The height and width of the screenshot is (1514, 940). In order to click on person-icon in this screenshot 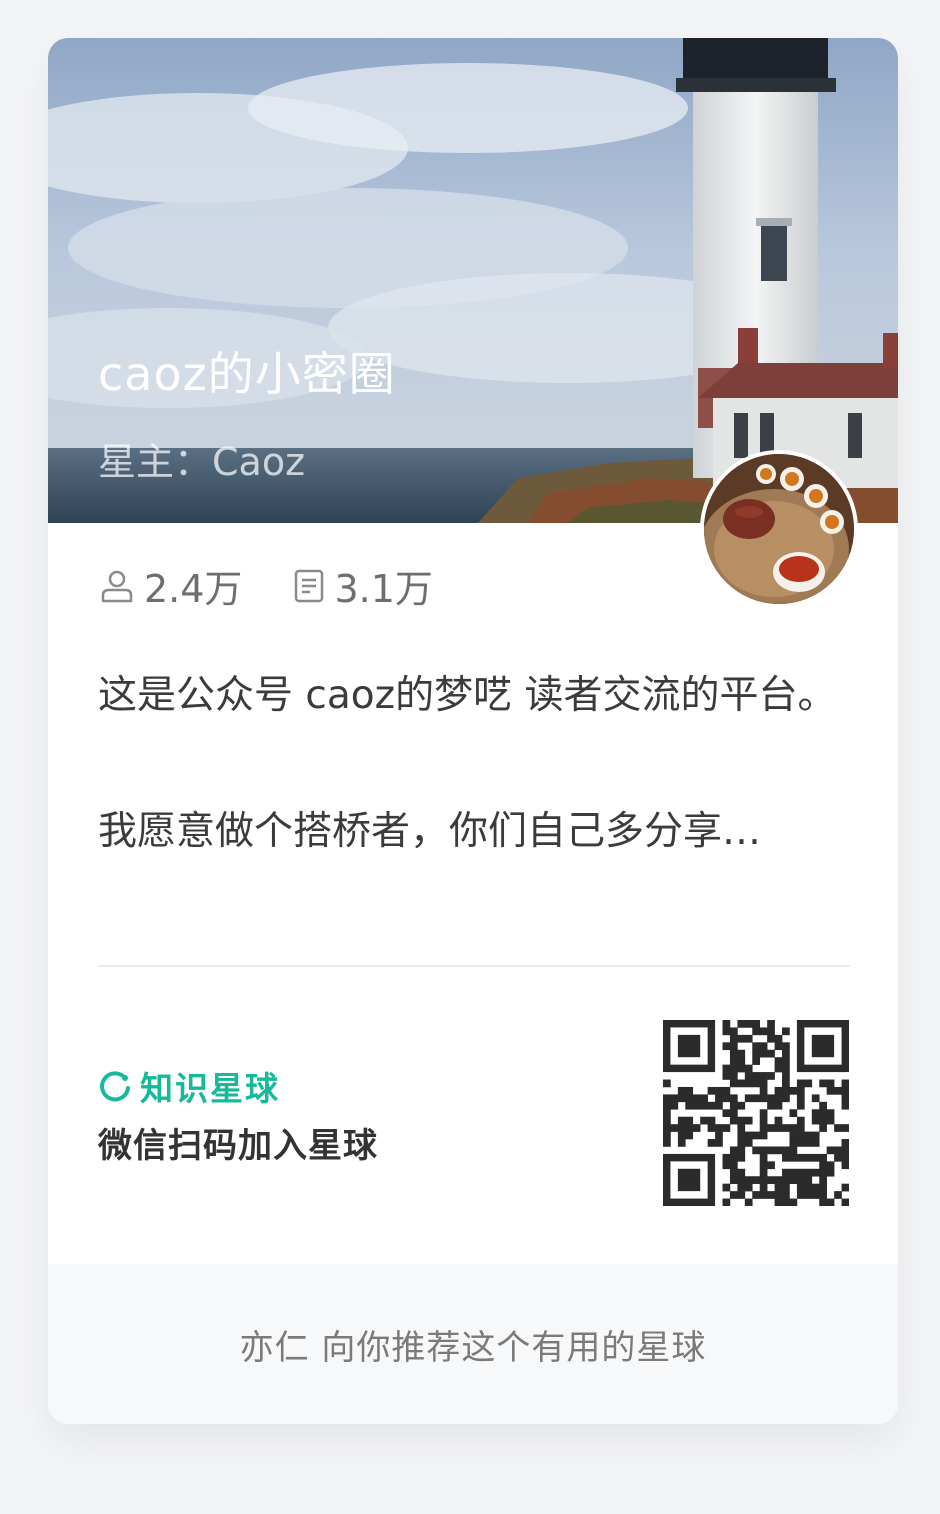, I will do `click(117, 586)`.